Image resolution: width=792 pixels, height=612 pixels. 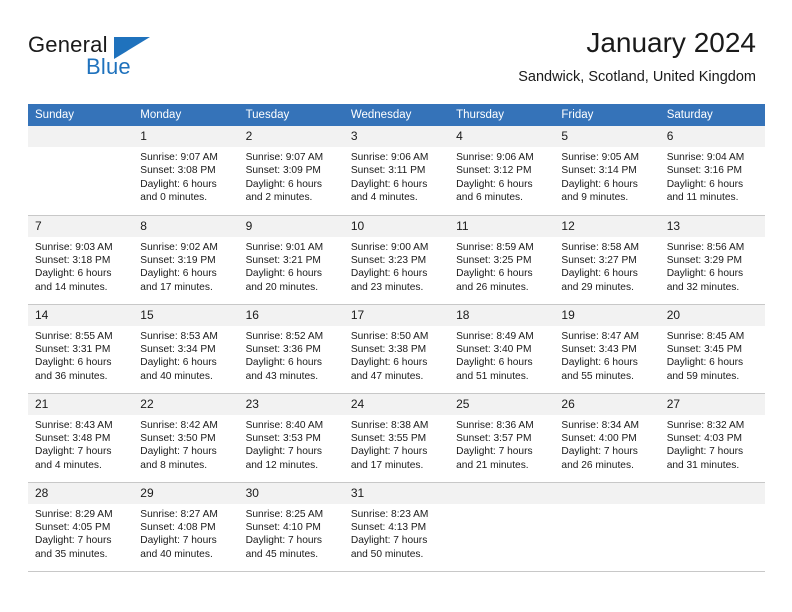 I want to click on sunrise-text: Sunrise: 8:29 AM, so click(x=74, y=514).